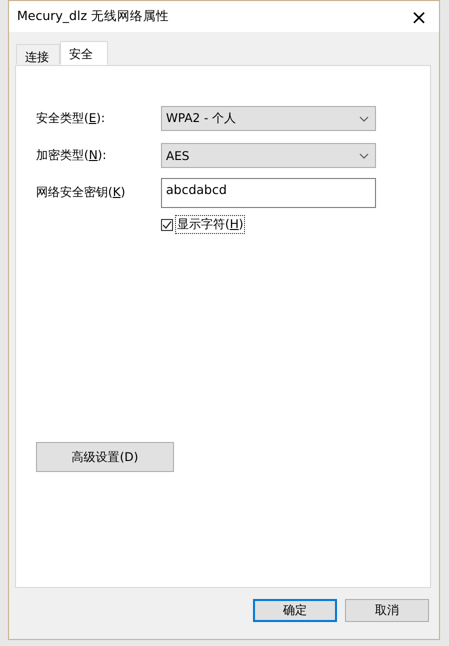  What do you see at coordinates (268, 193) in the screenshot?
I see `input-field: abcdabcd` at bounding box center [268, 193].